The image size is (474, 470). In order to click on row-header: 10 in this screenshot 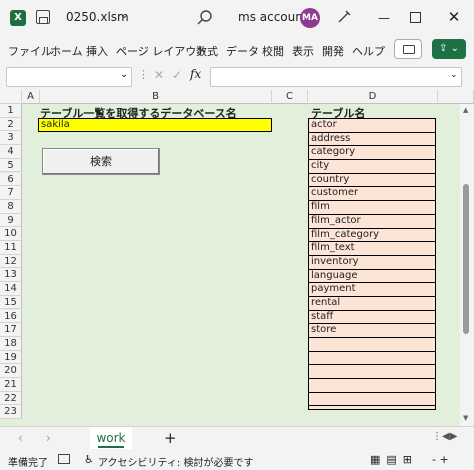, I will do `click(11, 234)`.